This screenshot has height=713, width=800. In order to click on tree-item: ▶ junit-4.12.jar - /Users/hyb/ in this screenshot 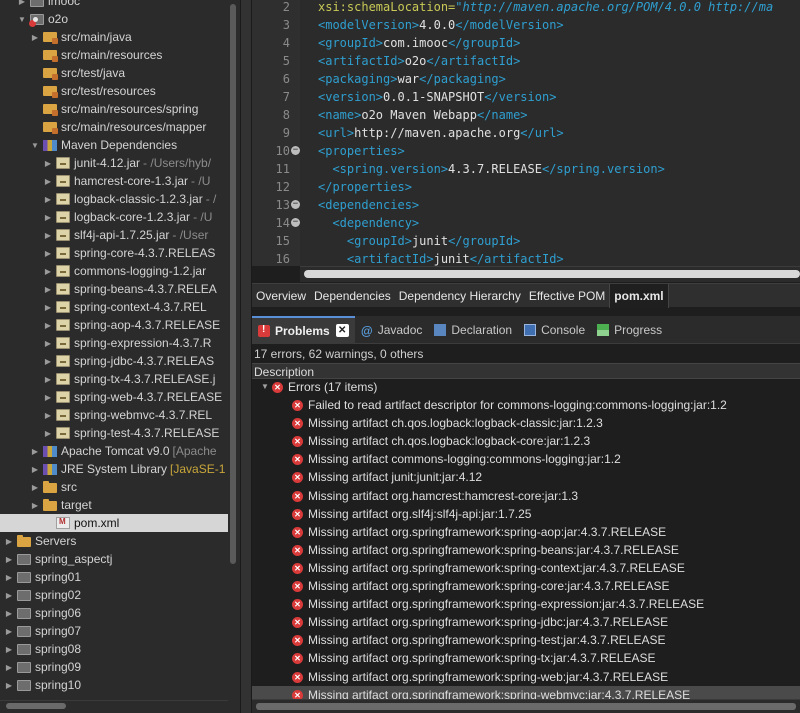, I will do `click(114, 163)`.